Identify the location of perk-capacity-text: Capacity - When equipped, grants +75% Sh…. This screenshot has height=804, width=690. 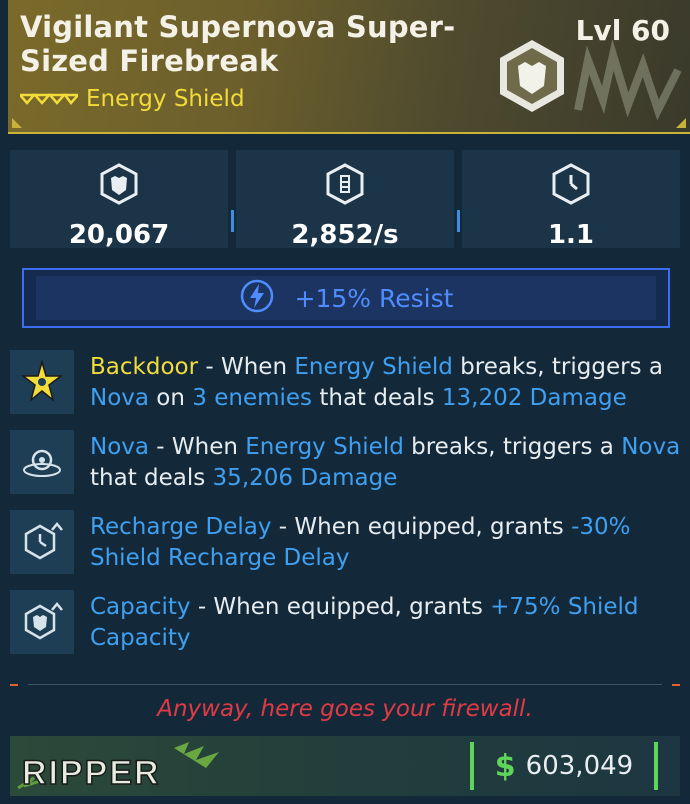
(390, 623).